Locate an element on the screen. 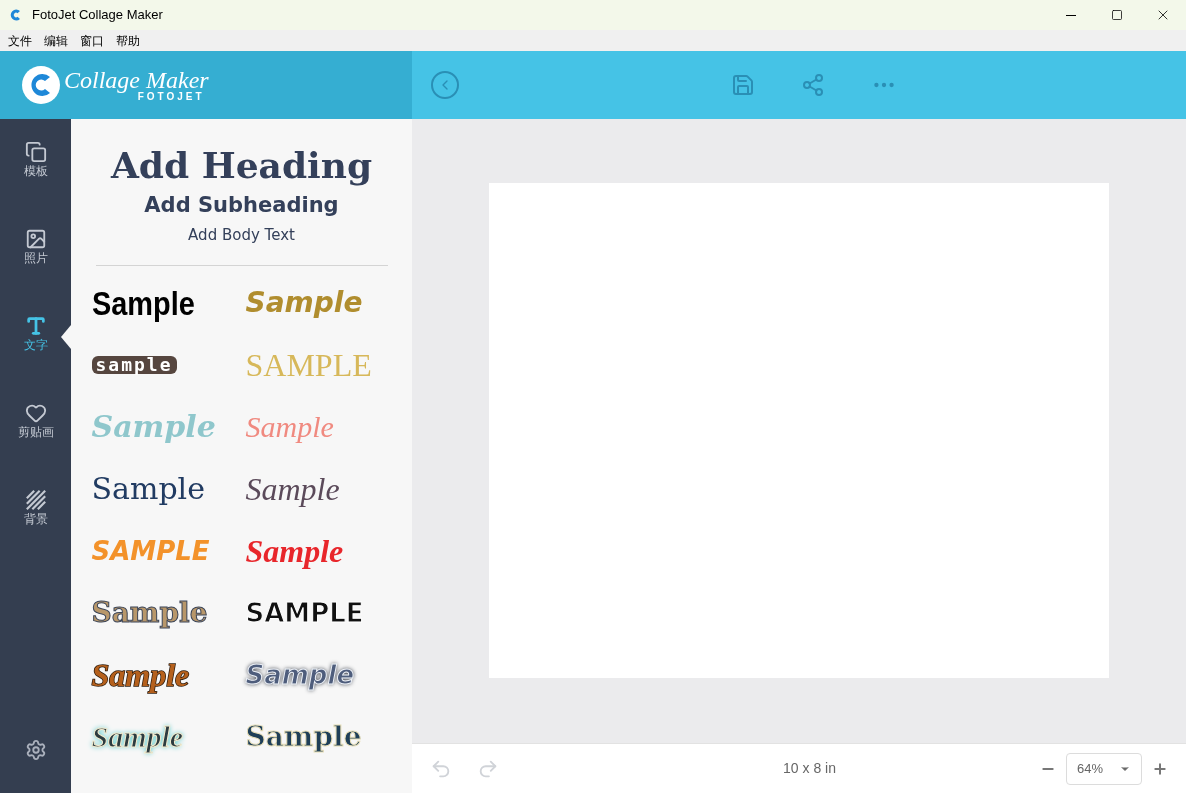 The height and width of the screenshot is (793, 1186). save-icon is located at coordinates (743, 85).